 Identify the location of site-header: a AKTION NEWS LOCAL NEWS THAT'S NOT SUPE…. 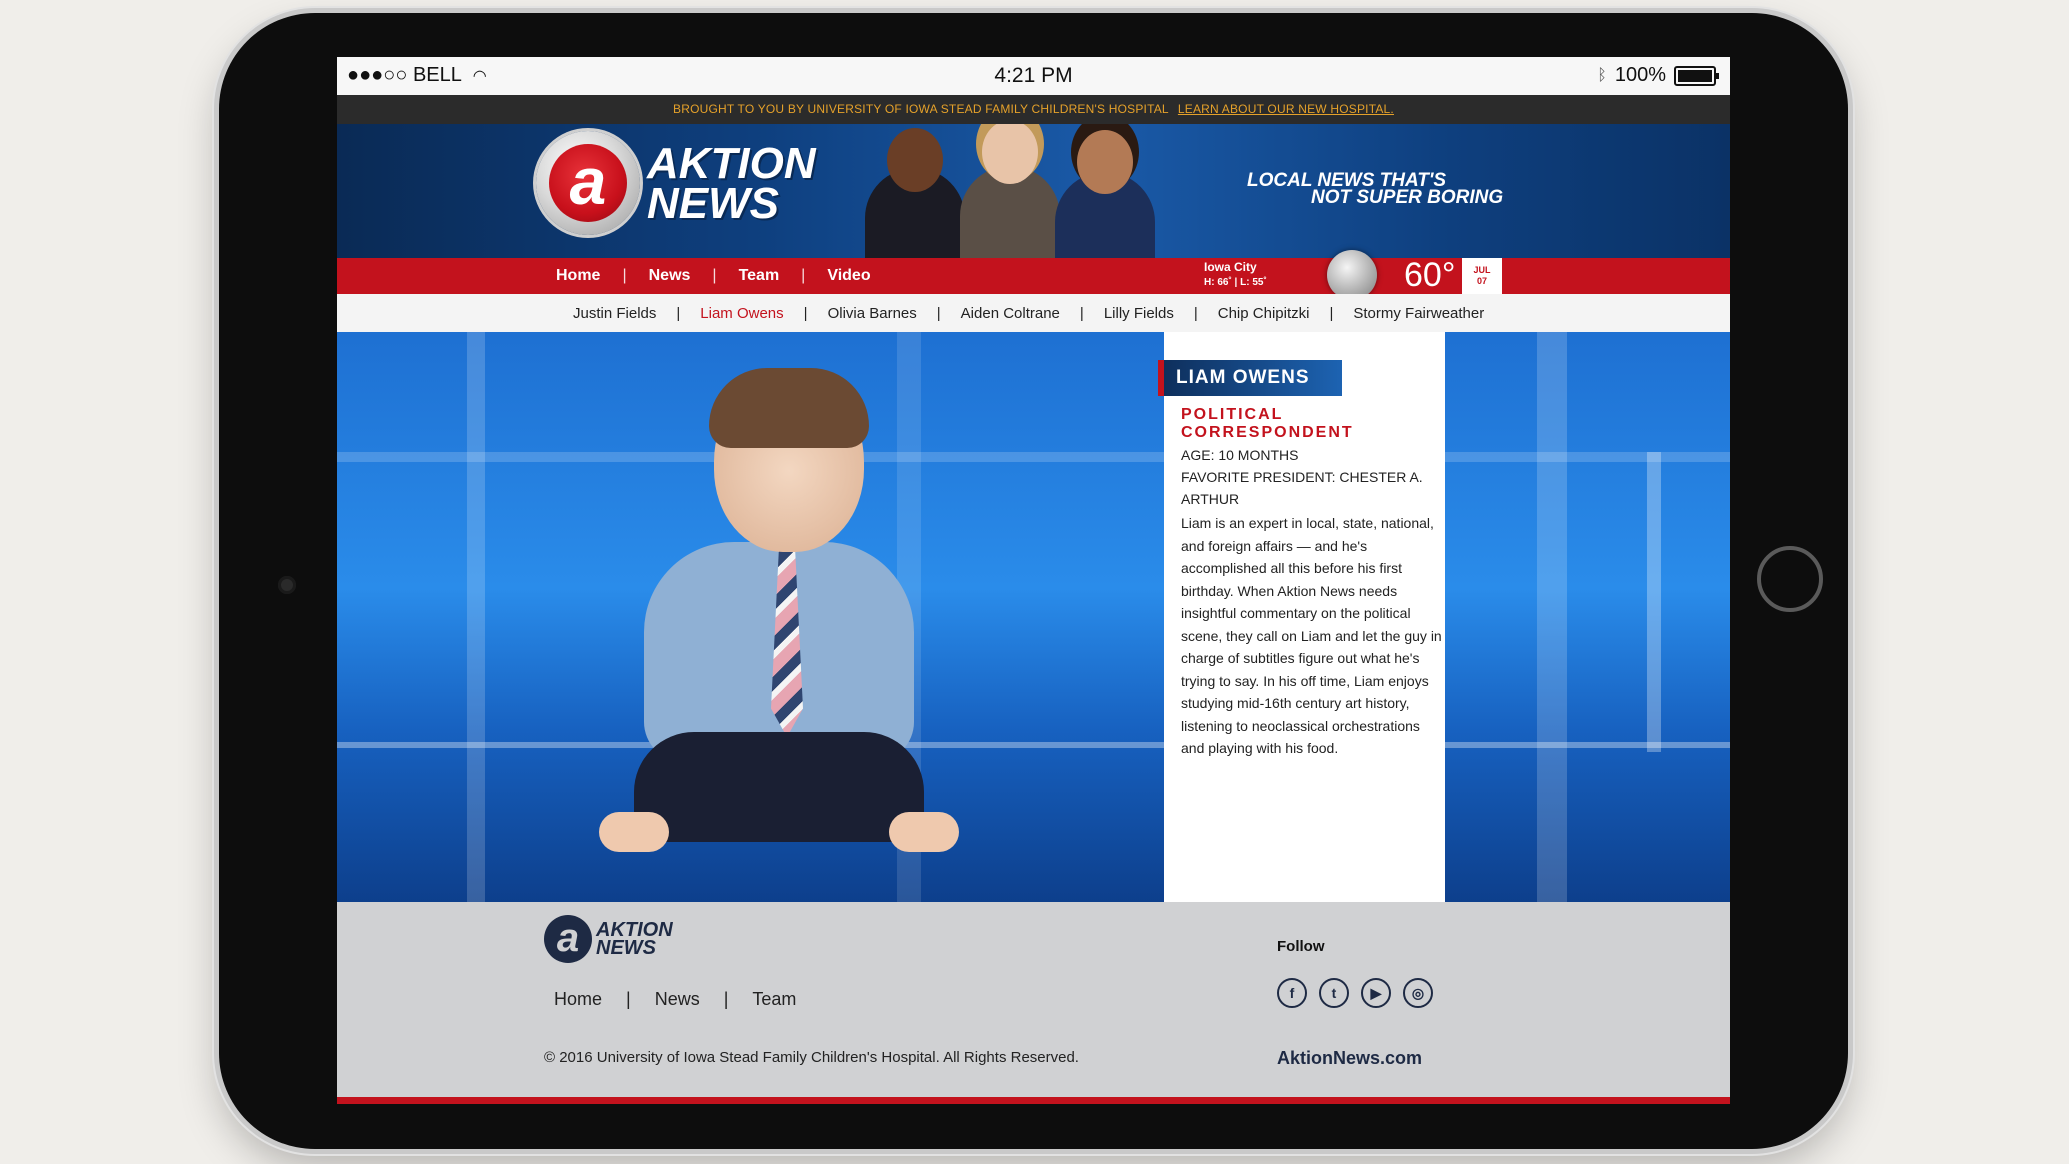
(1033, 191).